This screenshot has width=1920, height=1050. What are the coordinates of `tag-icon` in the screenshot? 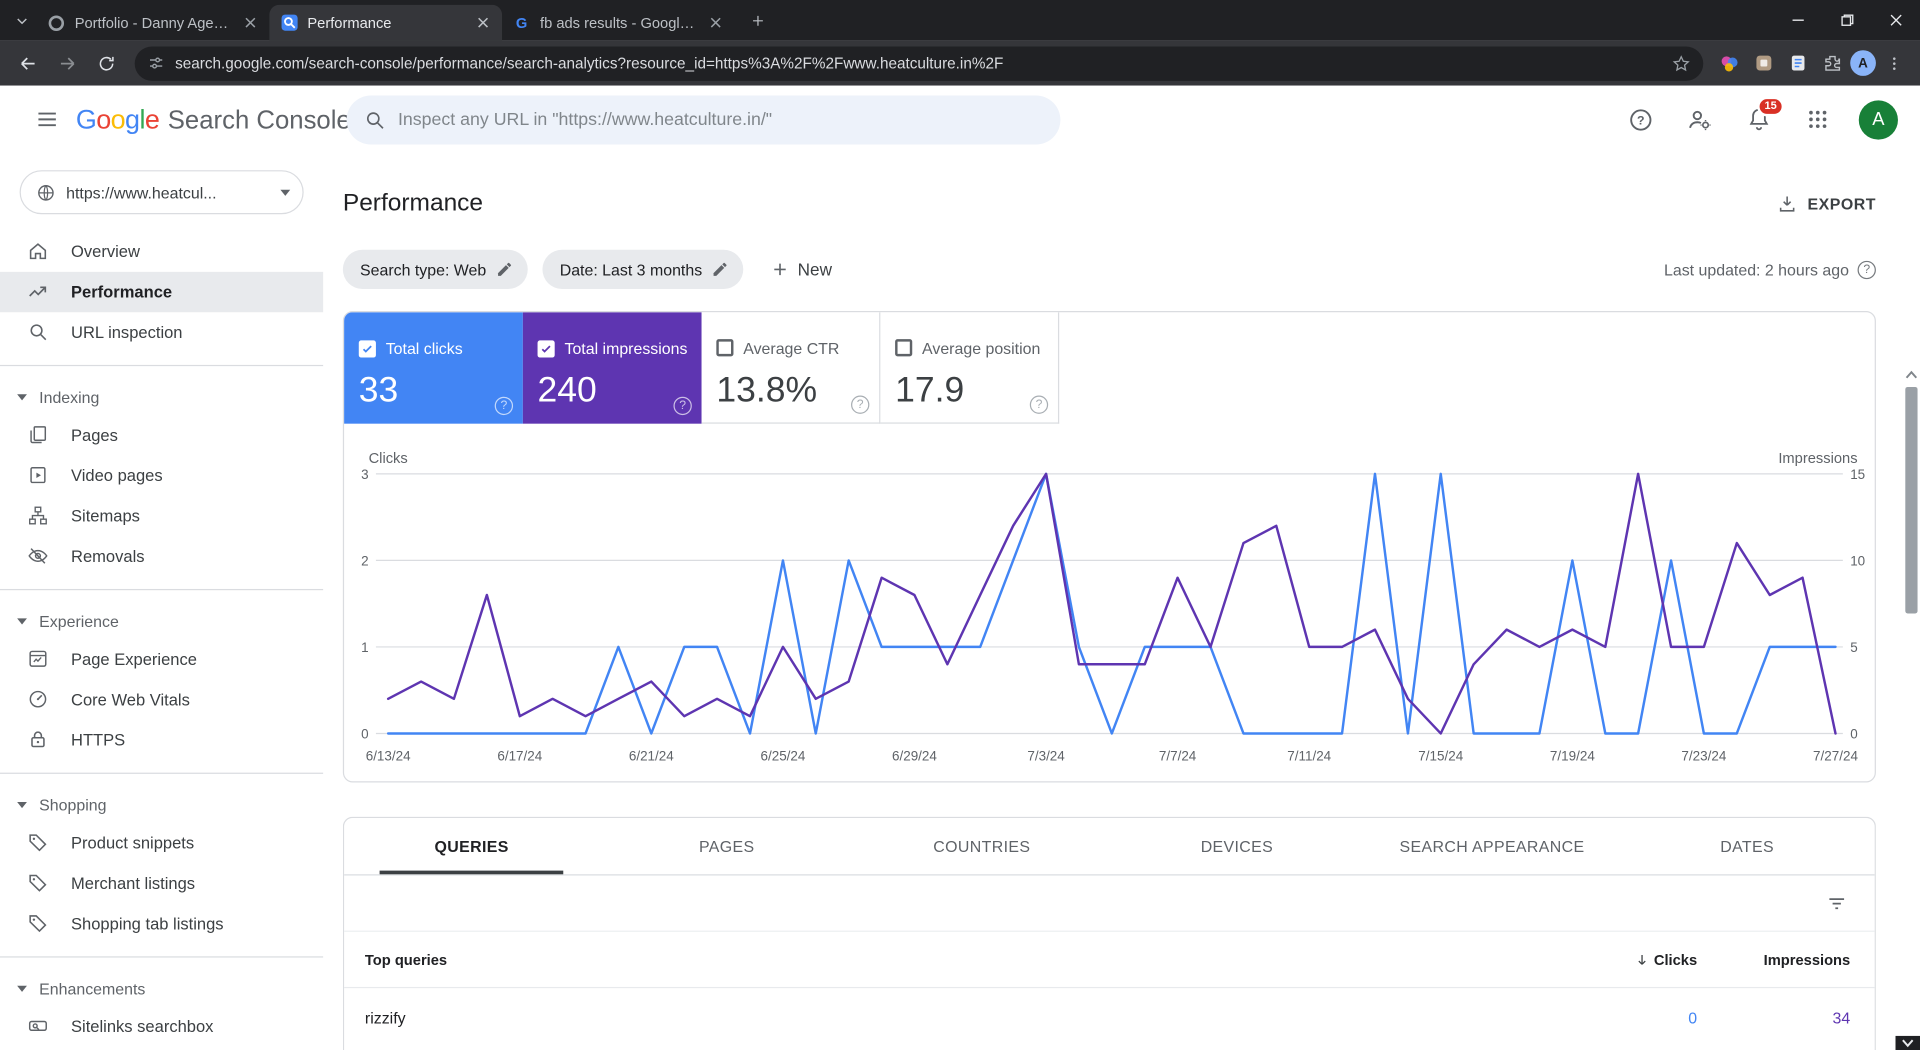 It's located at (39, 883).